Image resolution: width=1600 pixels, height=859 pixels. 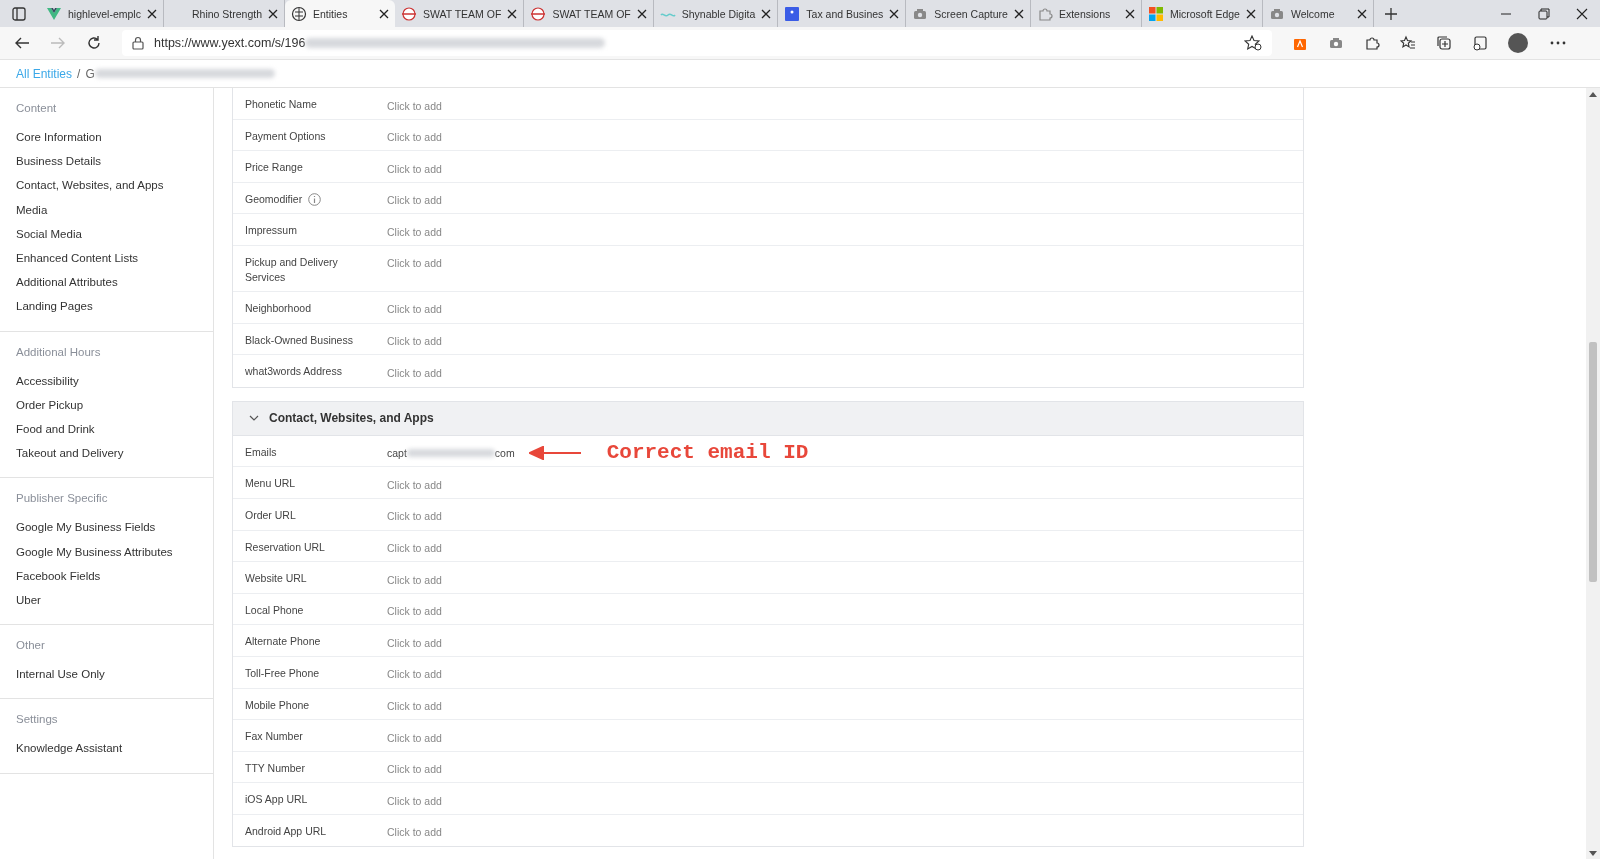 What do you see at coordinates (274, 168) in the screenshot?
I see `field-label: Price Range` at bounding box center [274, 168].